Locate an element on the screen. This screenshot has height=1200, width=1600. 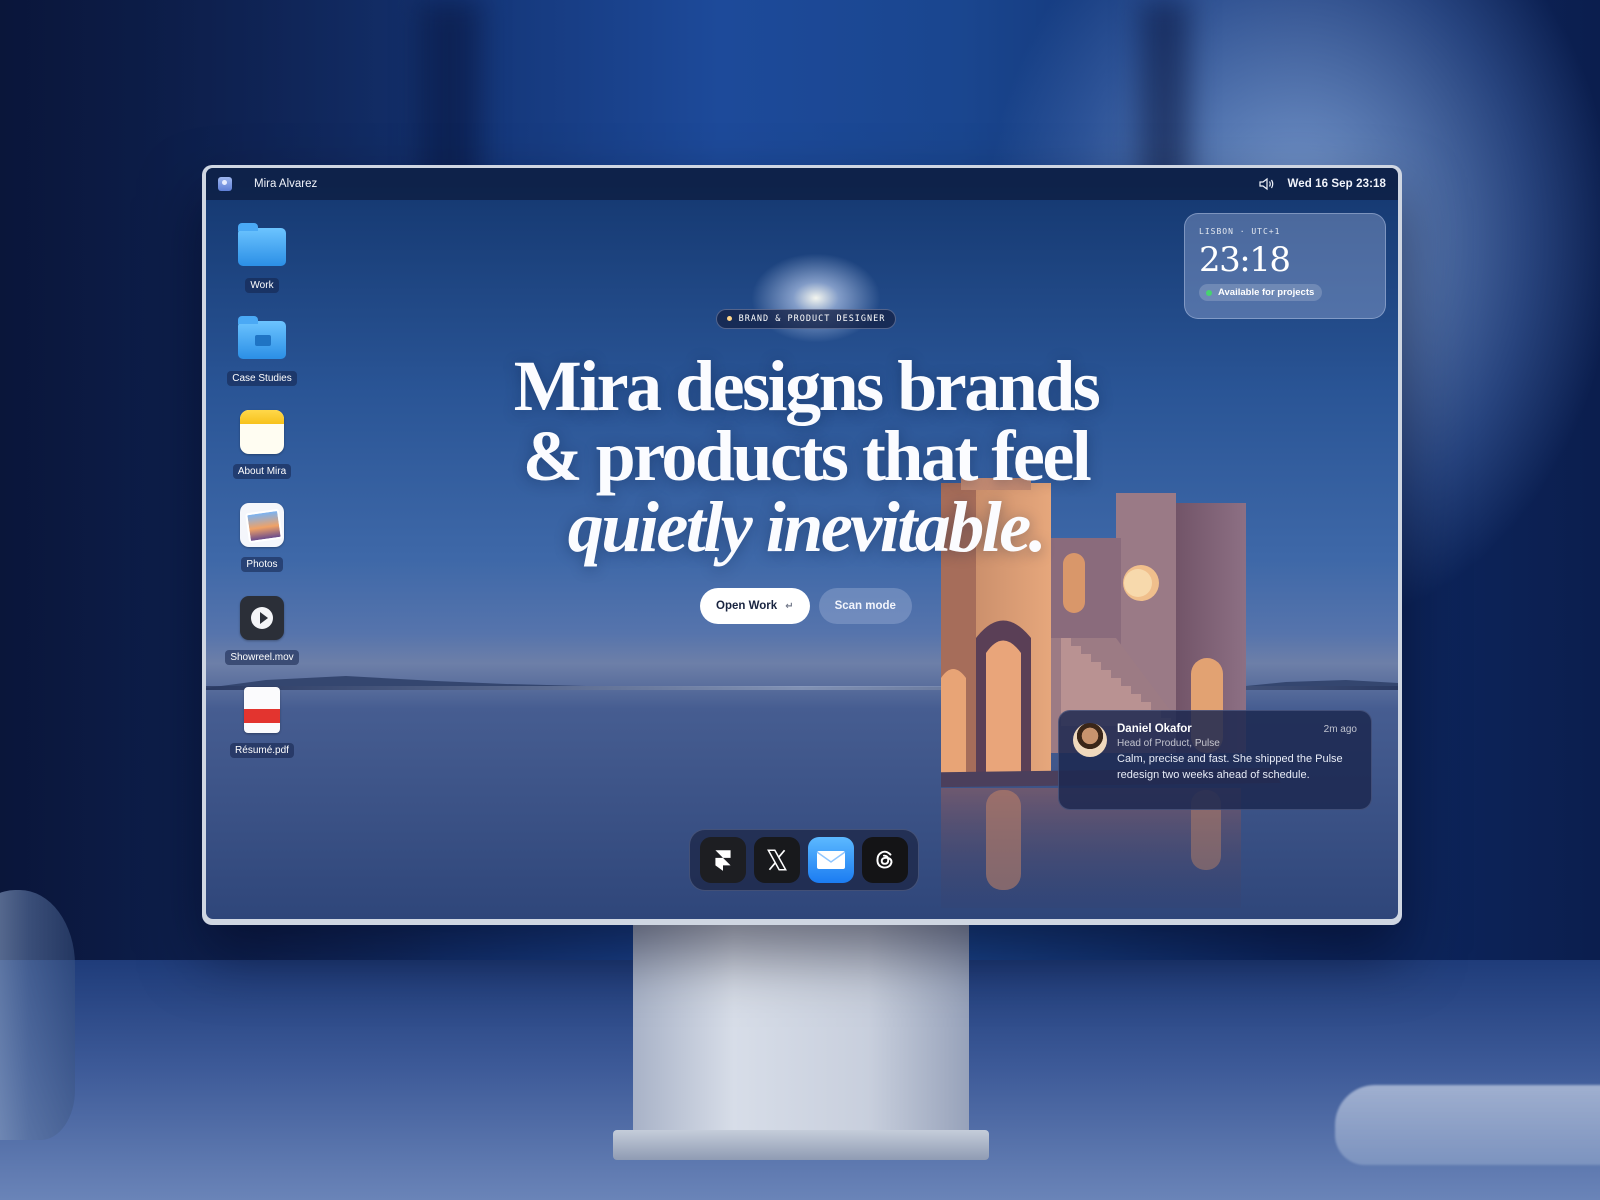
speaker-icon is located at coordinates (1267, 184).